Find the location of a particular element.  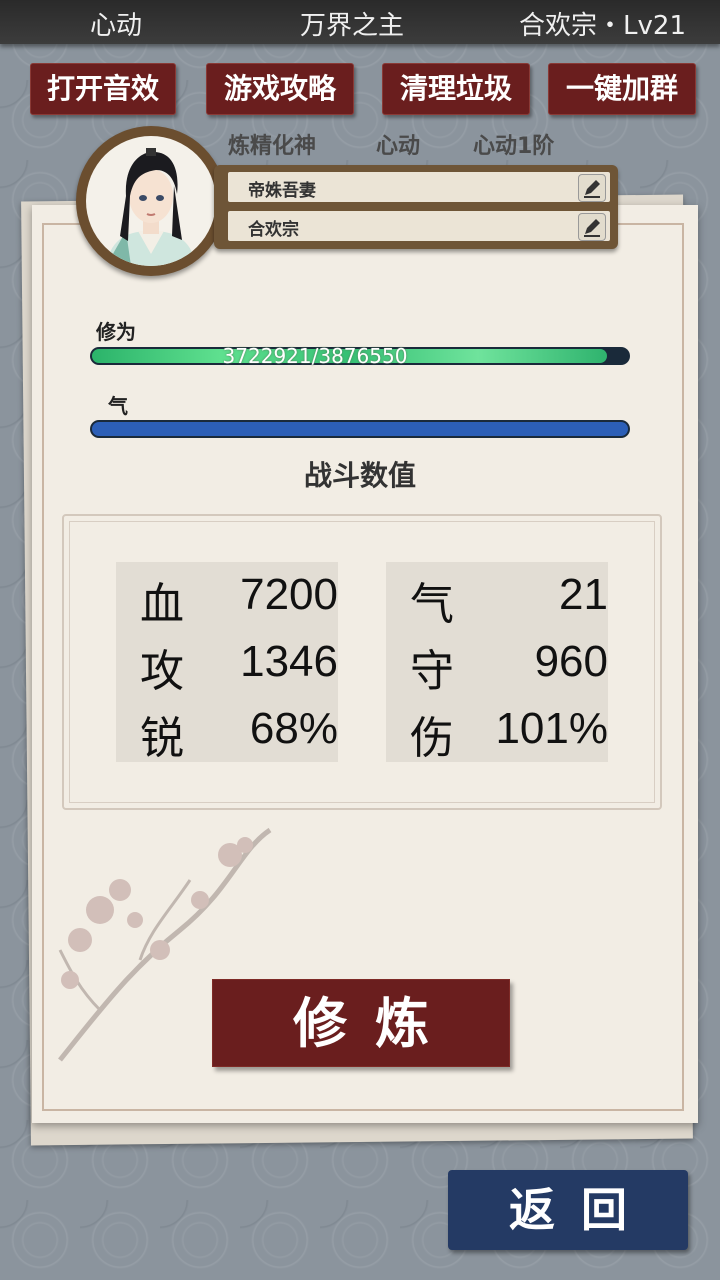

stat-value-defense: 960 is located at coordinates (571, 661).